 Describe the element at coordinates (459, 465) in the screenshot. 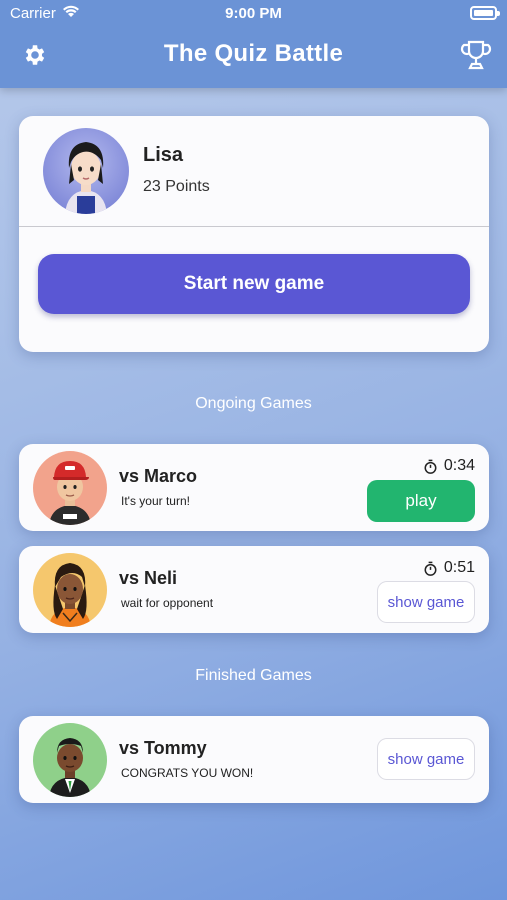

I see `timer-value: 0:34` at that location.